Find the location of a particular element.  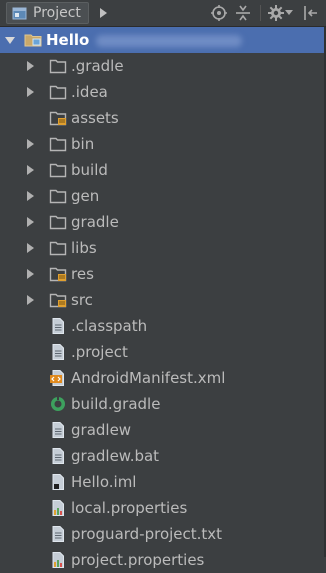

tree-item: assets is located at coordinates (163, 118).